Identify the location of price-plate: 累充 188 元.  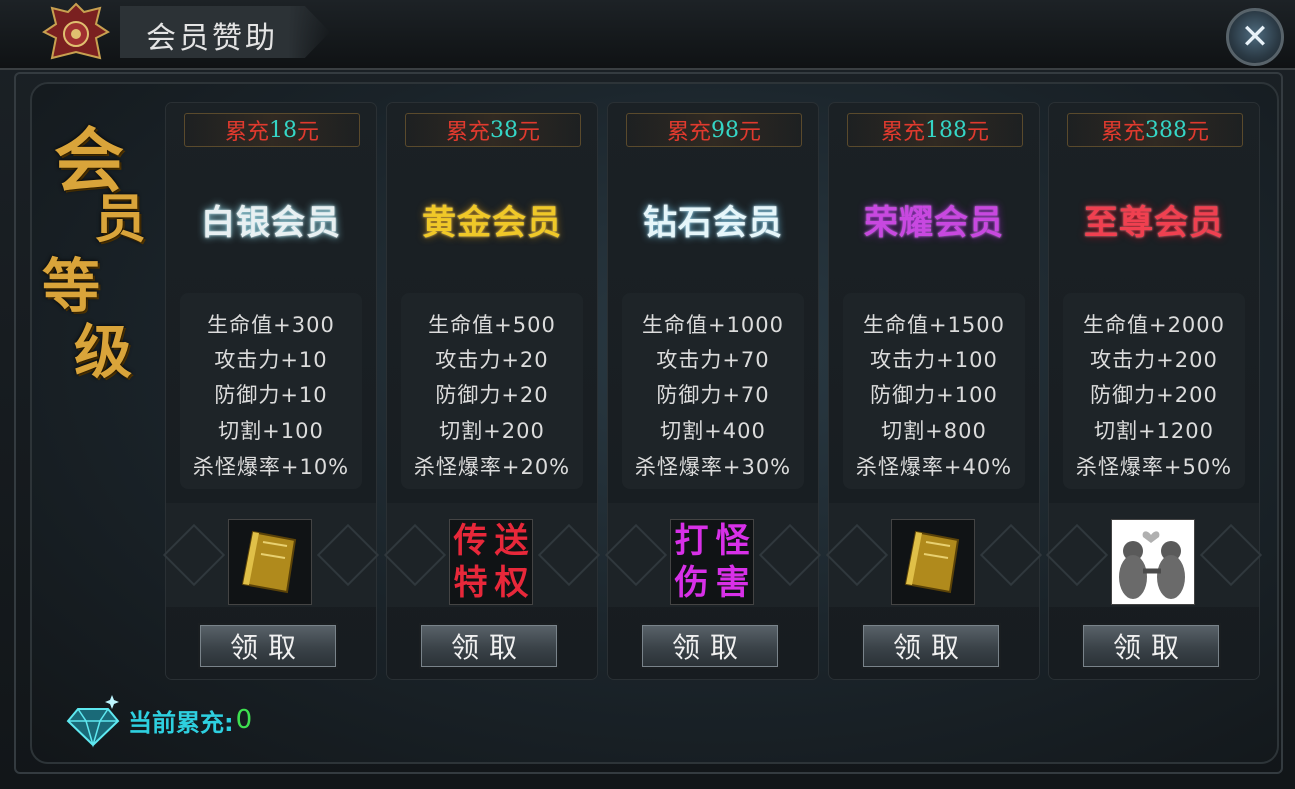
(935, 130).